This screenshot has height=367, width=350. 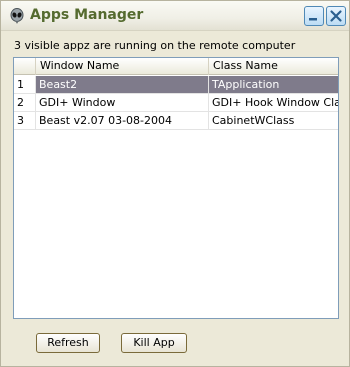 I want to click on window-title: Apps Manager, so click(x=87, y=15).